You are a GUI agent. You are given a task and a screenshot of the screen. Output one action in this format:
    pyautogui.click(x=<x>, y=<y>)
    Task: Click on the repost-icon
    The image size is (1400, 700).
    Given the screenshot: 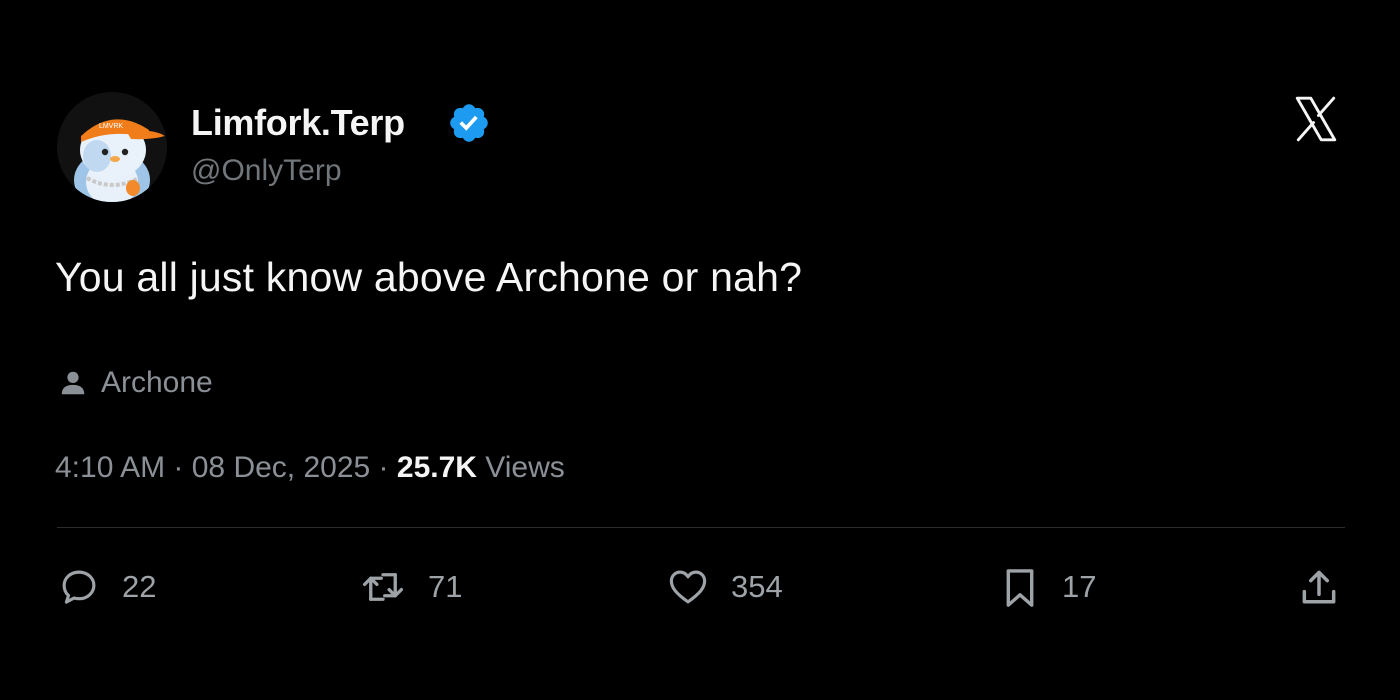 What is the action you would take?
    pyautogui.click(x=383, y=587)
    